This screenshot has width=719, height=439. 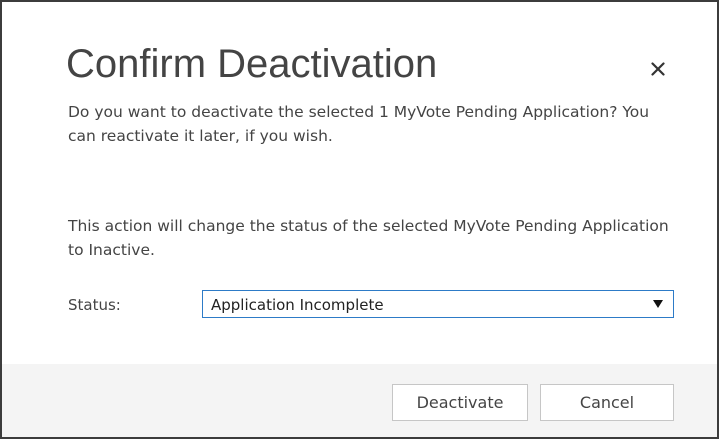 What do you see at coordinates (94, 305) in the screenshot?
I see `status-label: Status:` at bounding box center [94, 305].